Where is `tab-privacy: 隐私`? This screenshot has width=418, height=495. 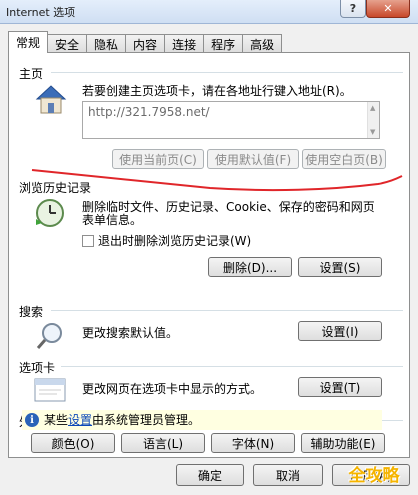
tab-privacy: 隐私 is located at coordinates (107, 43).